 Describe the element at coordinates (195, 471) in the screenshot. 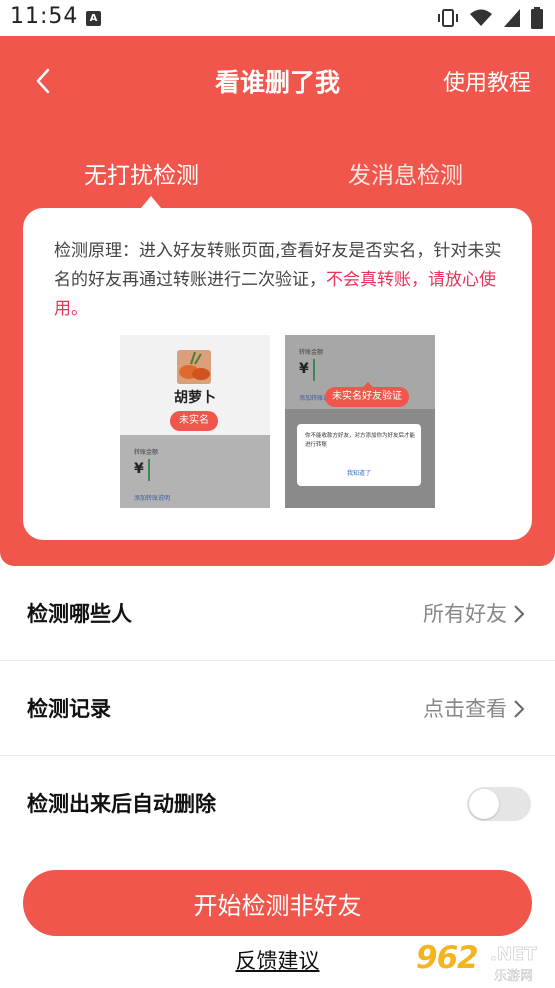

I see `transfer-panel: 转账金额 ¥ 添加转账说明` at that location.